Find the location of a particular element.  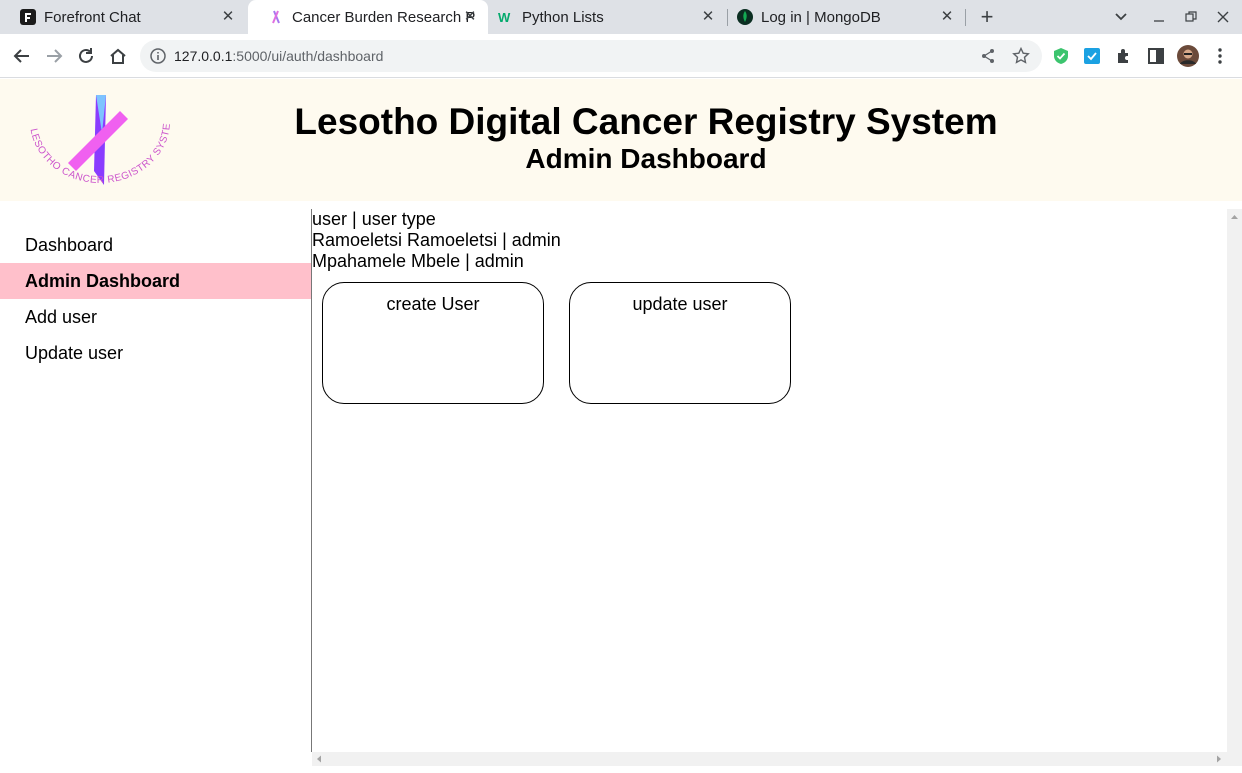

restore-icon is located at coordinates (1191, 17).